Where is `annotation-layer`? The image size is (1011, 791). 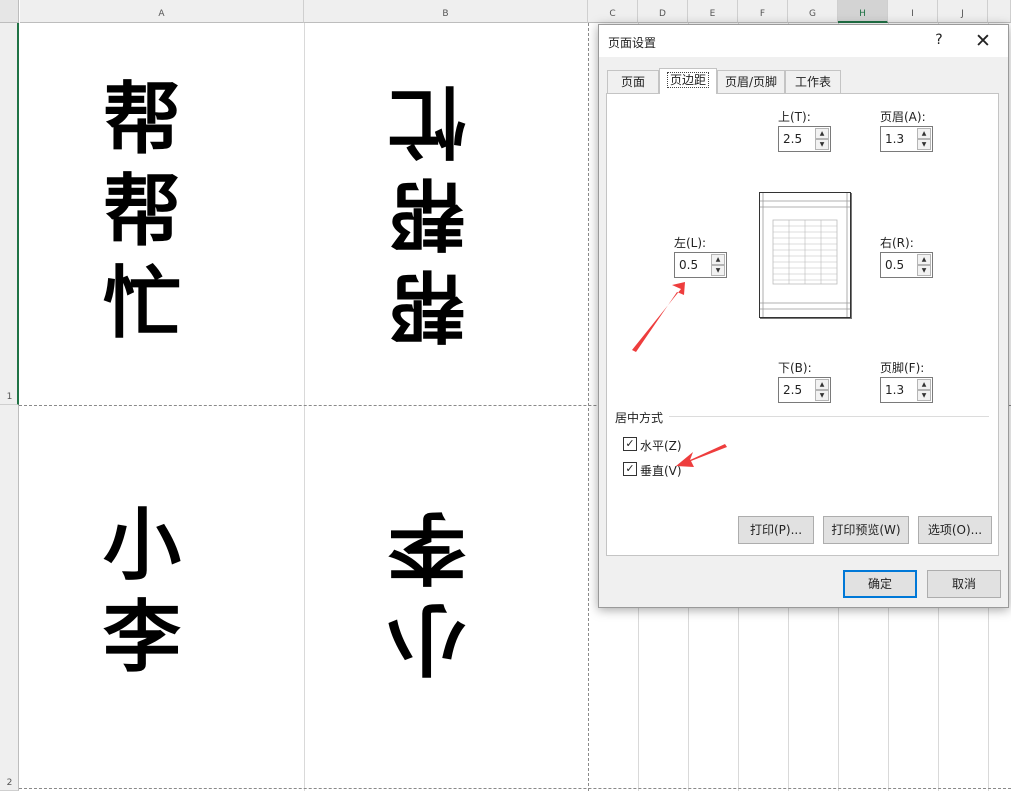
annotation-layer is located at coordinates (679, 374).